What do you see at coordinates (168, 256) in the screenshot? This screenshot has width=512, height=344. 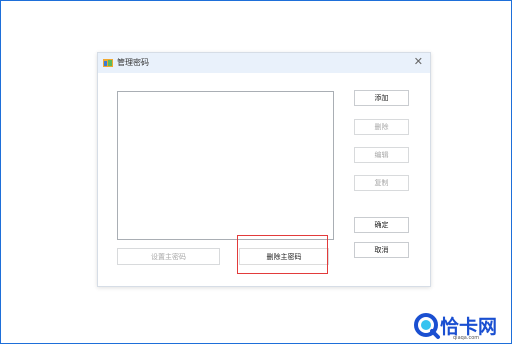 I see `set-master-password-button: 设置主密码` at bounding box center [168, 256].